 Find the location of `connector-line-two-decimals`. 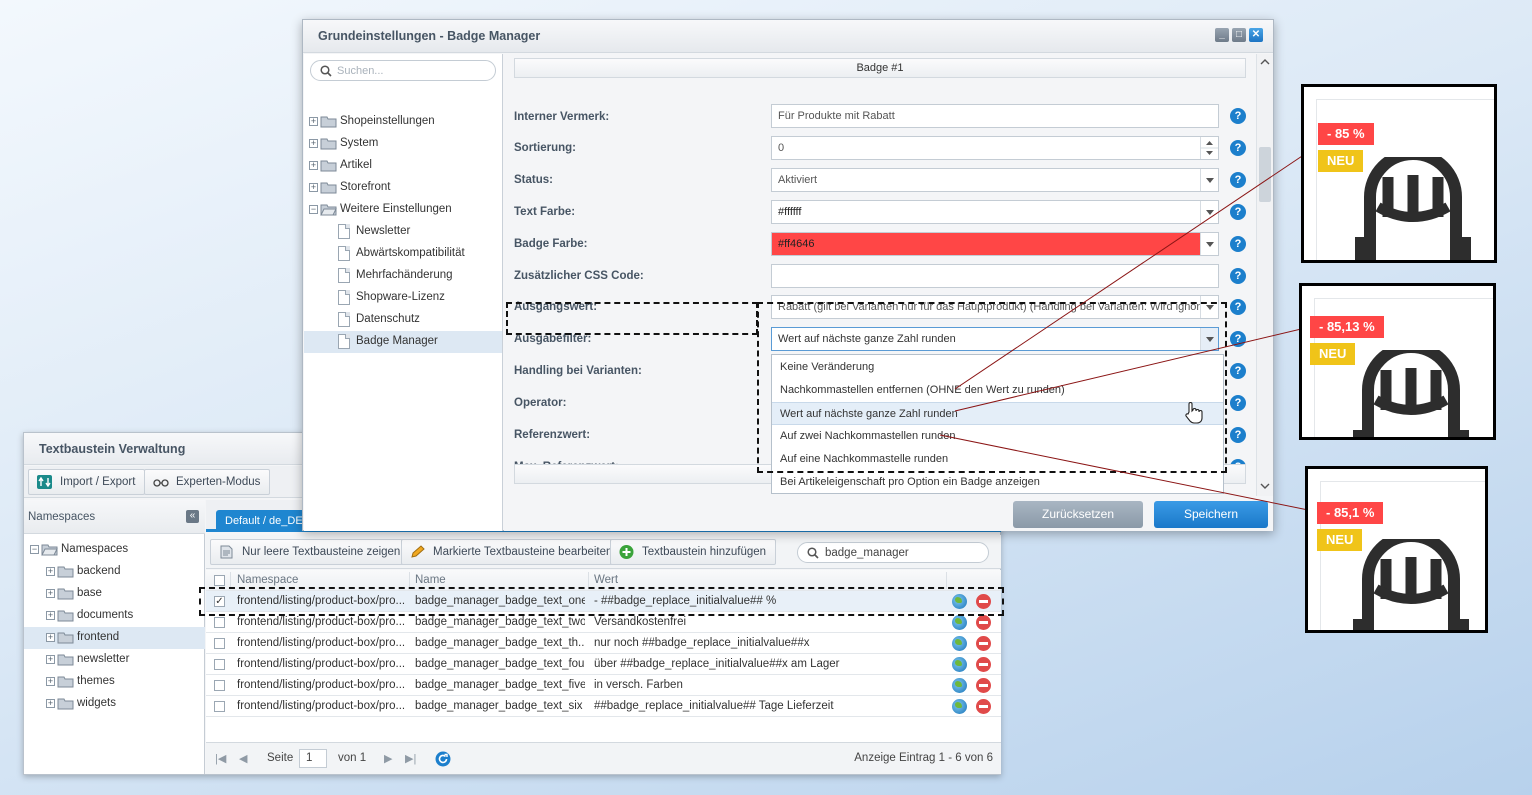

connector-line-two-decimals is located at coordinates (1136, 368).